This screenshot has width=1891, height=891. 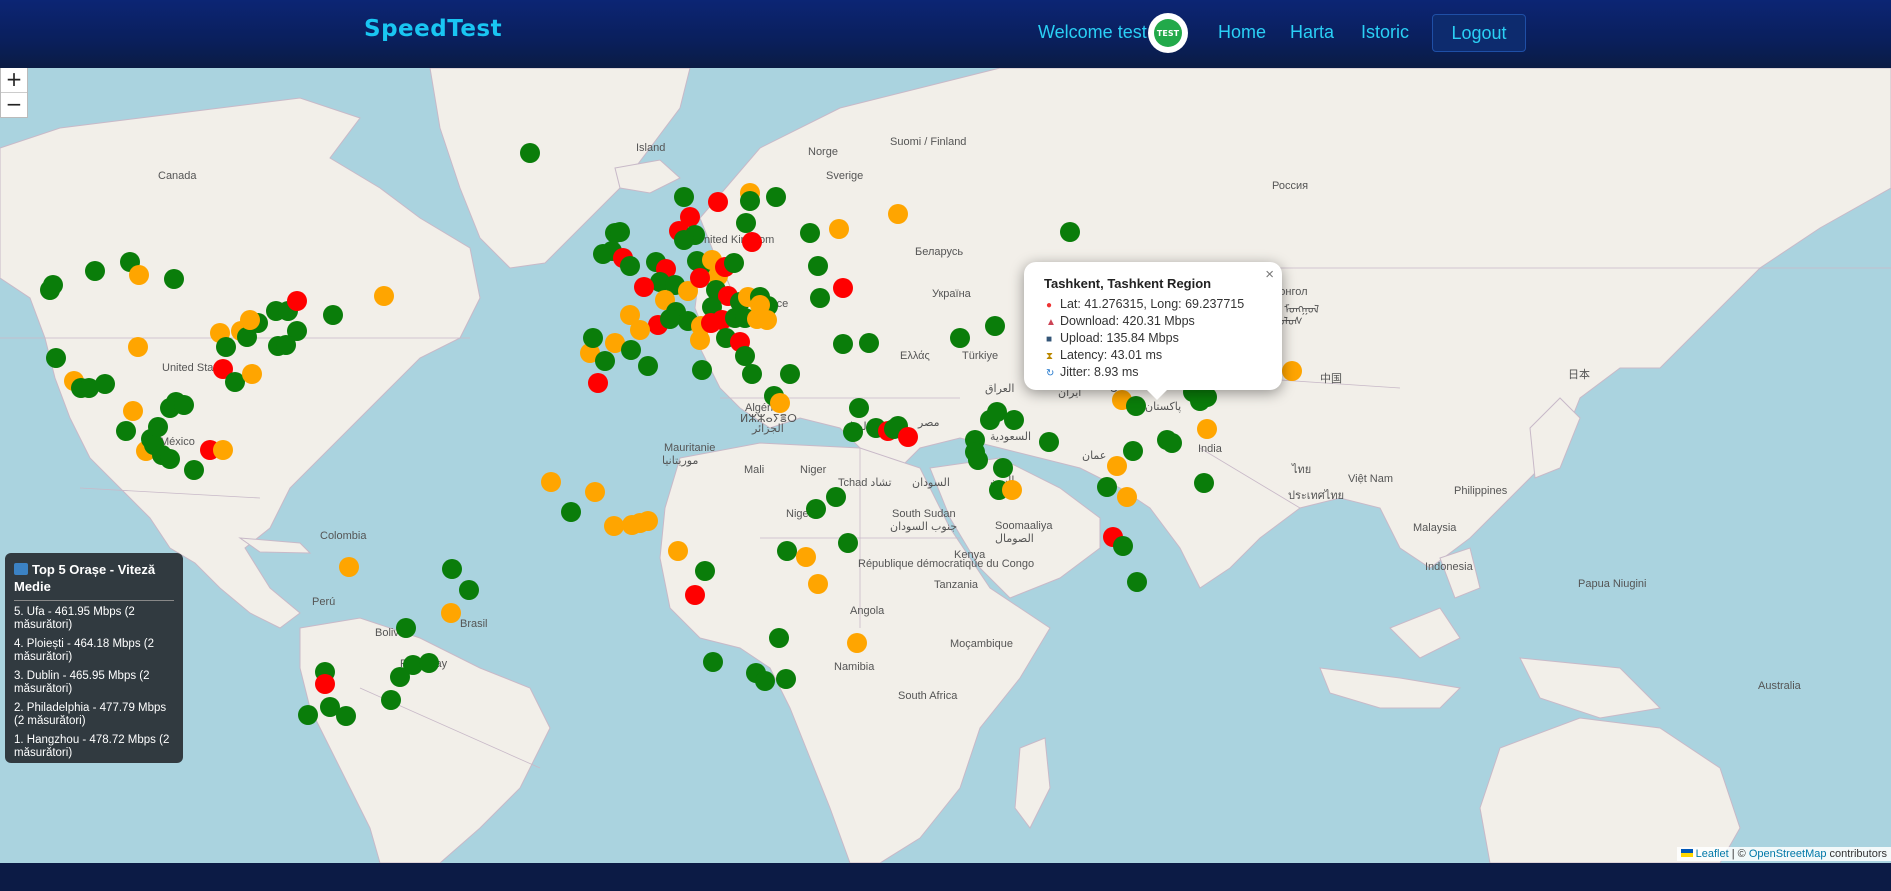 I want to click on nav-istoric-link: Istoric, so click(x=1385, y=32).